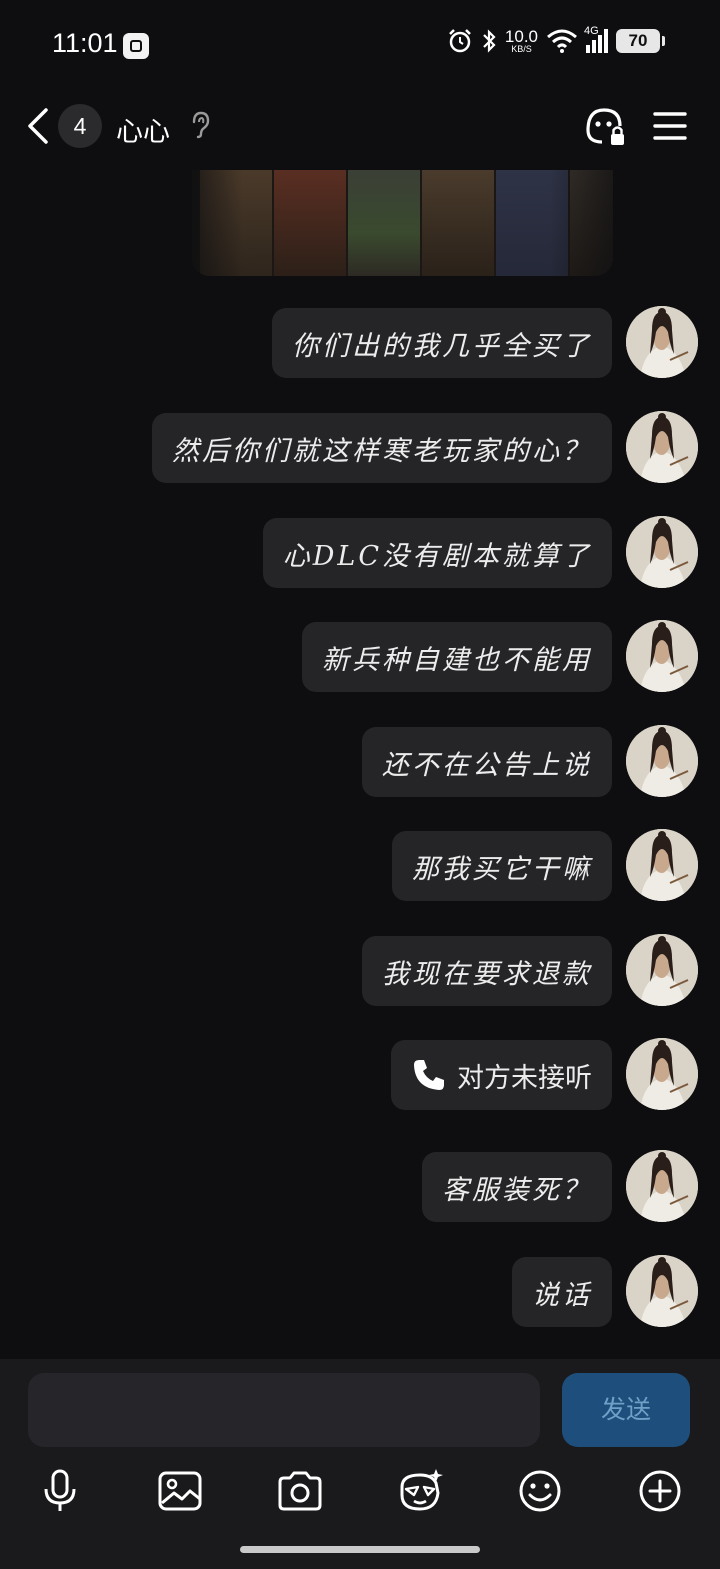 This screenshot has width=720, height=1569. What do you see at coordinates (437, 556) in the screenshot?
I see `message-text: 心DLC没有剧本就算了` at bounding box center [437, 556].